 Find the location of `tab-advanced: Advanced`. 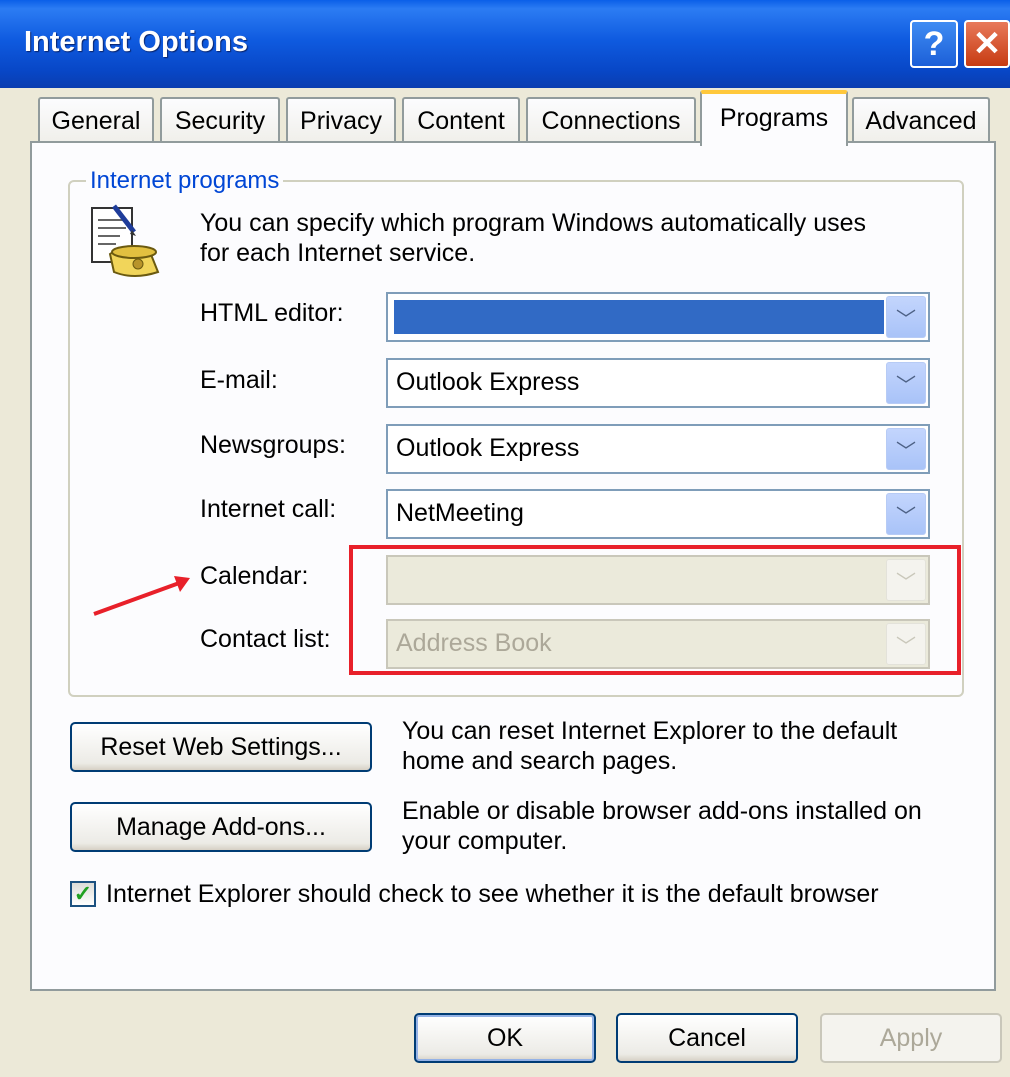

tab-advanced: Advanced is located at coordinates (921, 120).